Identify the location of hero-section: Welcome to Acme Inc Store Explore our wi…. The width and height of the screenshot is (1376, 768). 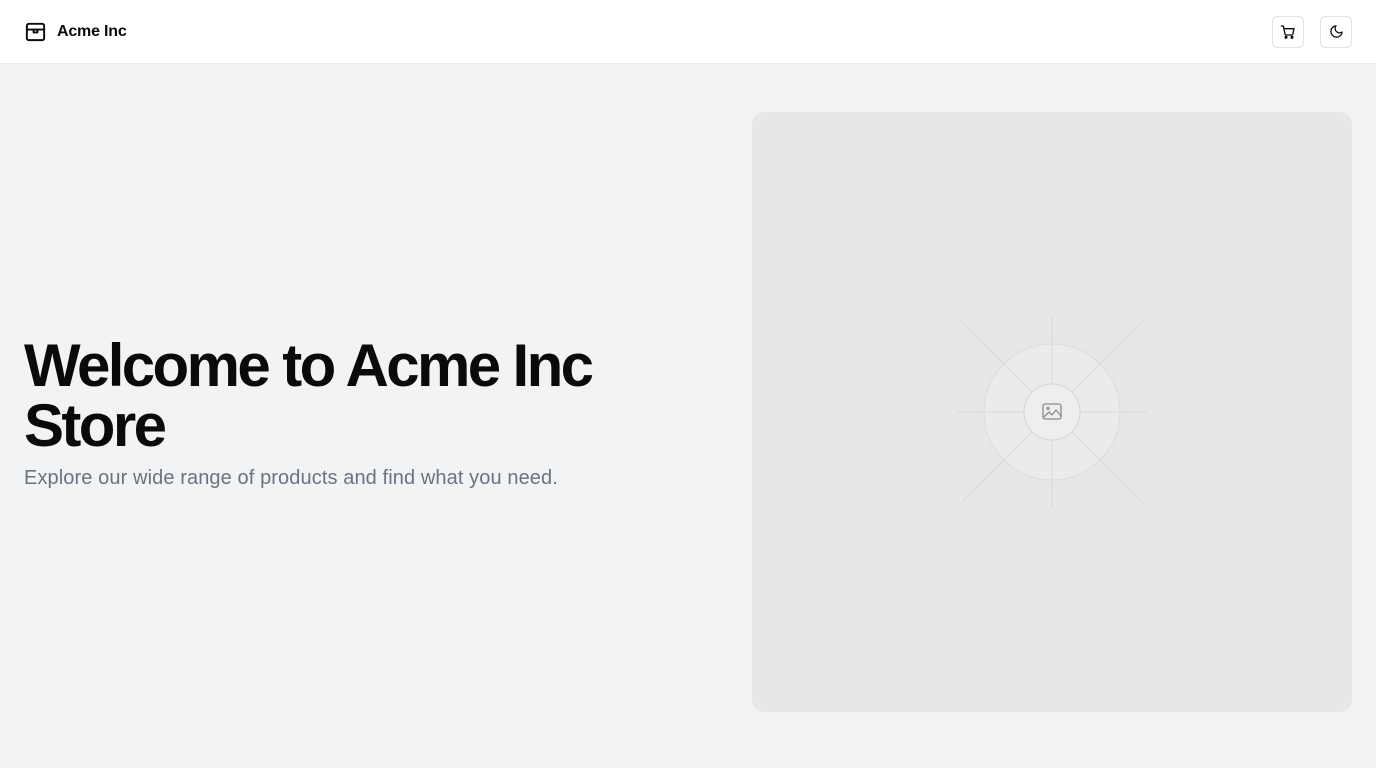
(344, 414).